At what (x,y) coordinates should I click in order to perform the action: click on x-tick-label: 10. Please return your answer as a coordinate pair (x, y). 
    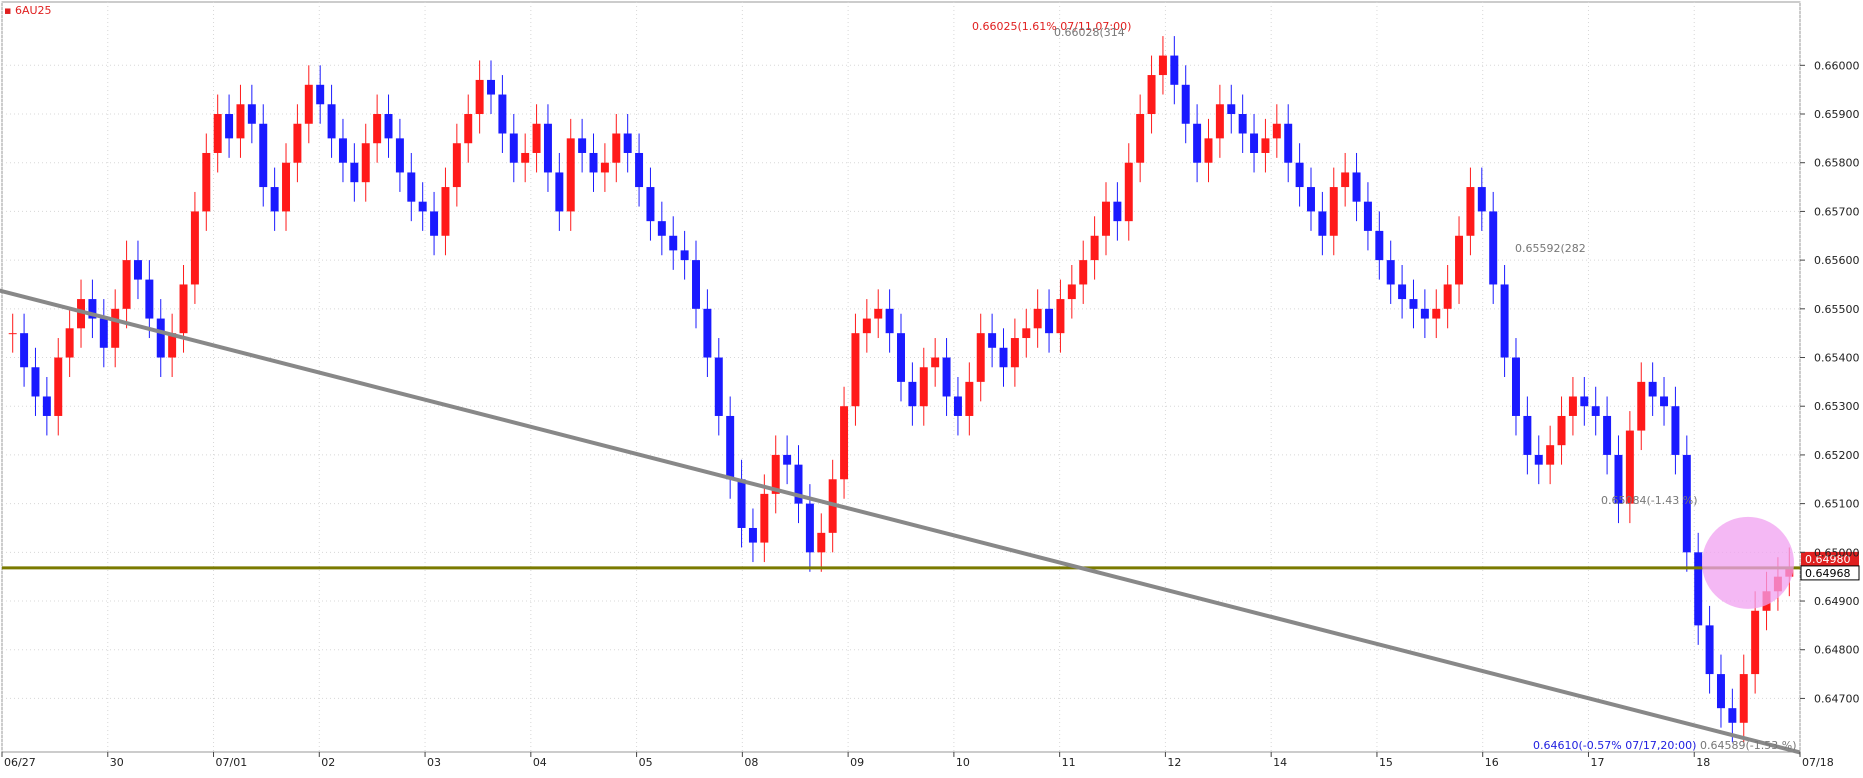
    Looking at the image, I should click on (963, 762).